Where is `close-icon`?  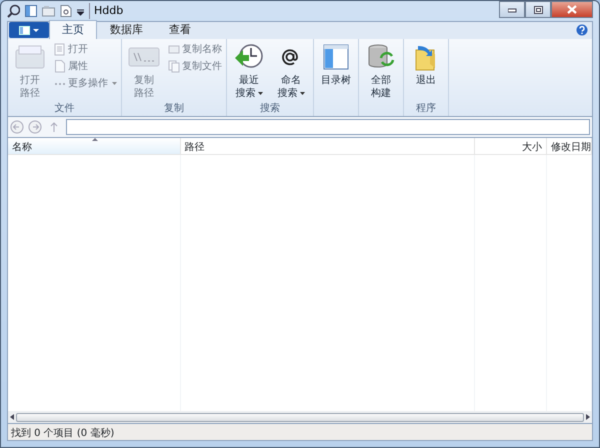 close-icon is located at coordinates (572, 9).